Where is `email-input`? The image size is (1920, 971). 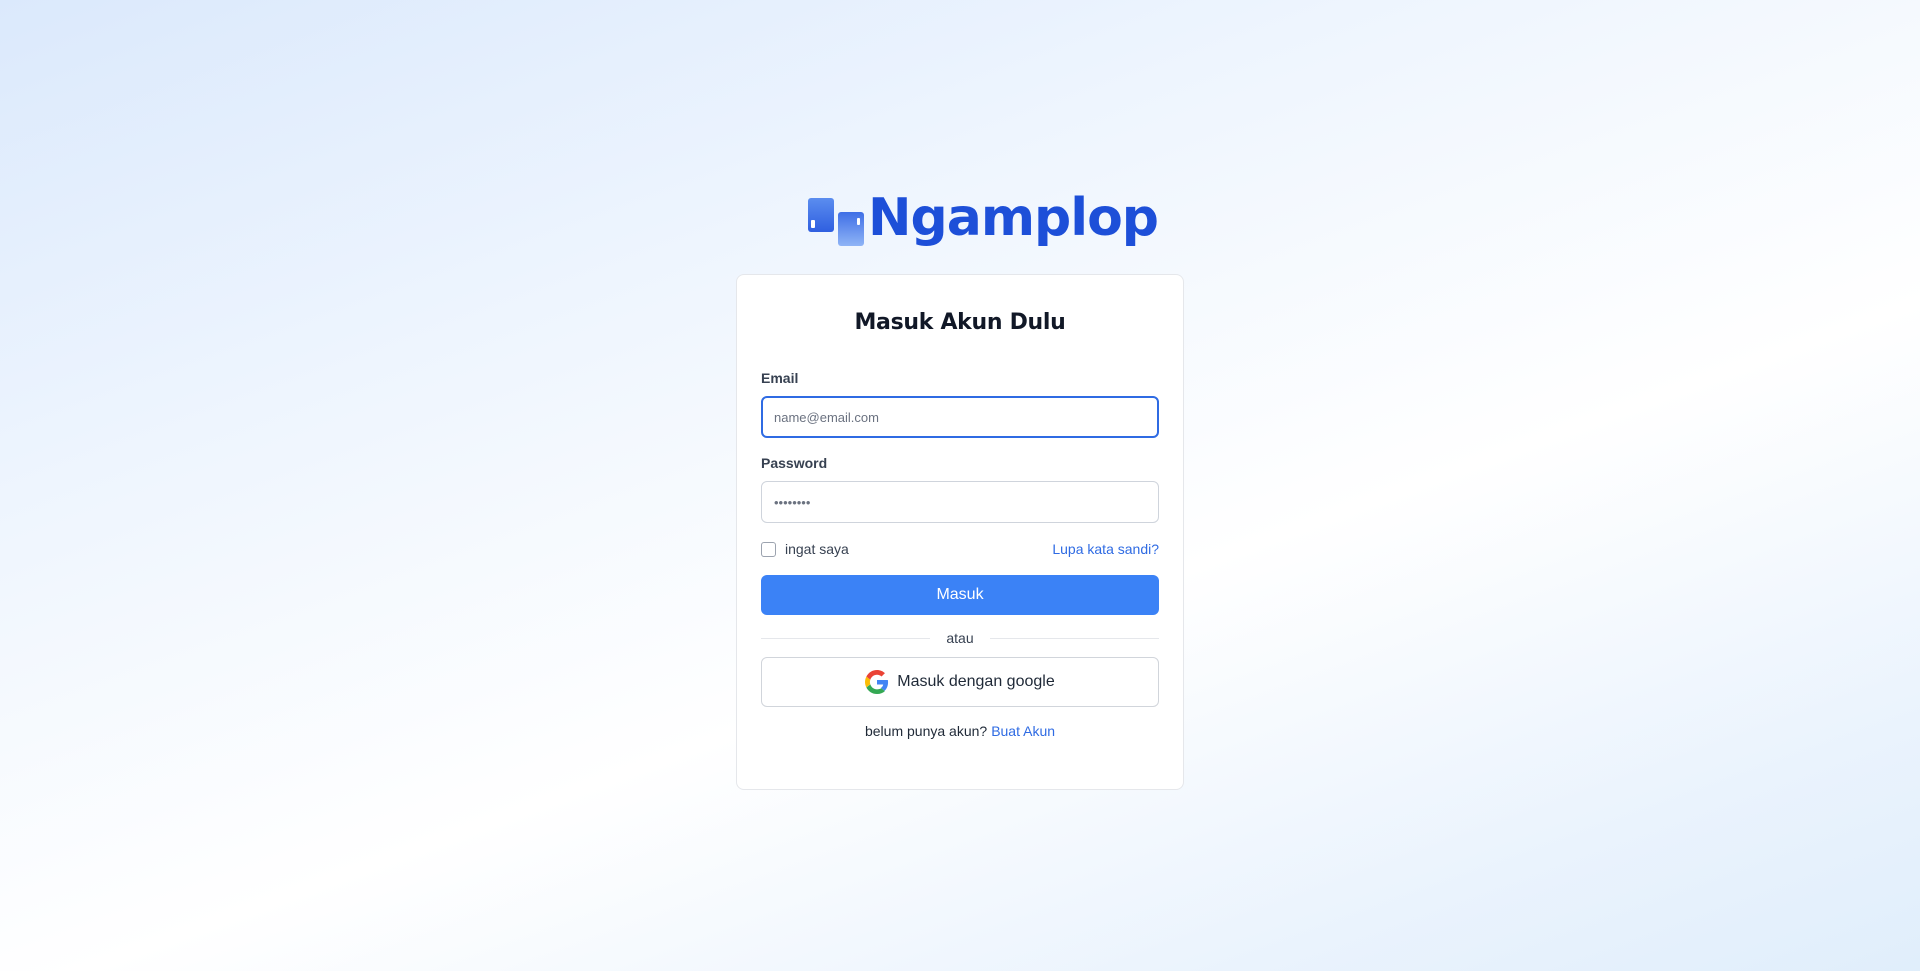 email-input is located at coordinates (960, 417).